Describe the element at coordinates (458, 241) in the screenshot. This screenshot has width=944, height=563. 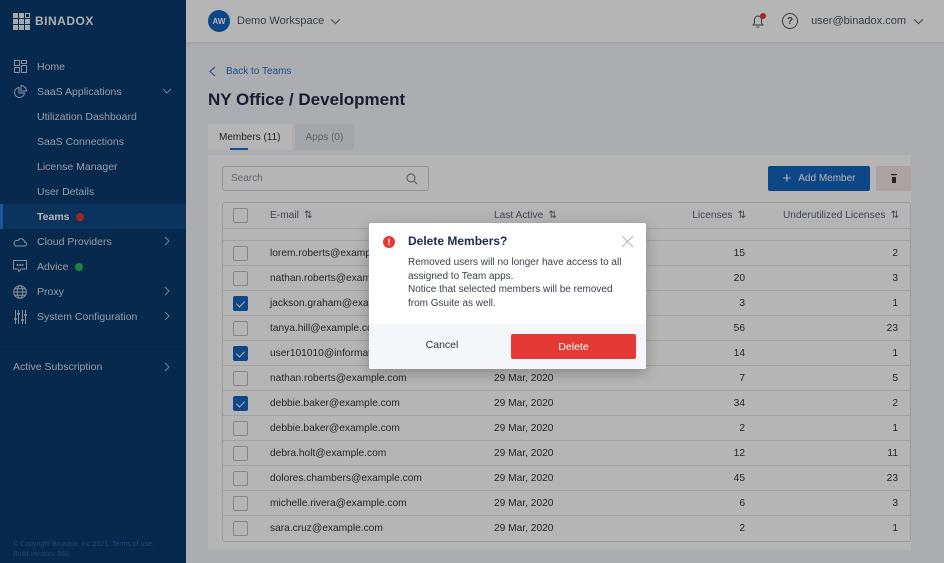
I see `dialog-title: Delete Members?` at that location.